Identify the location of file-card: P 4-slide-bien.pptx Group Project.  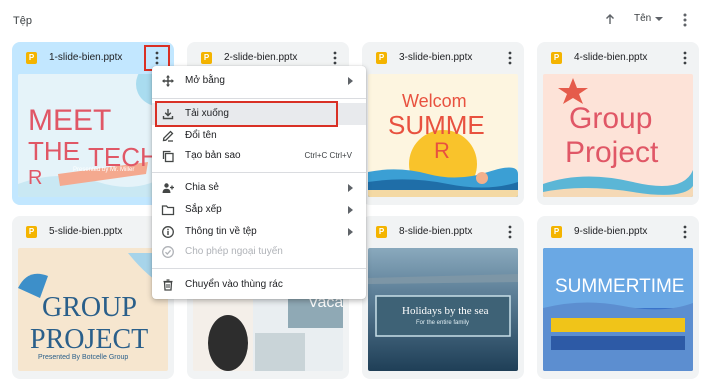
(618, 123).